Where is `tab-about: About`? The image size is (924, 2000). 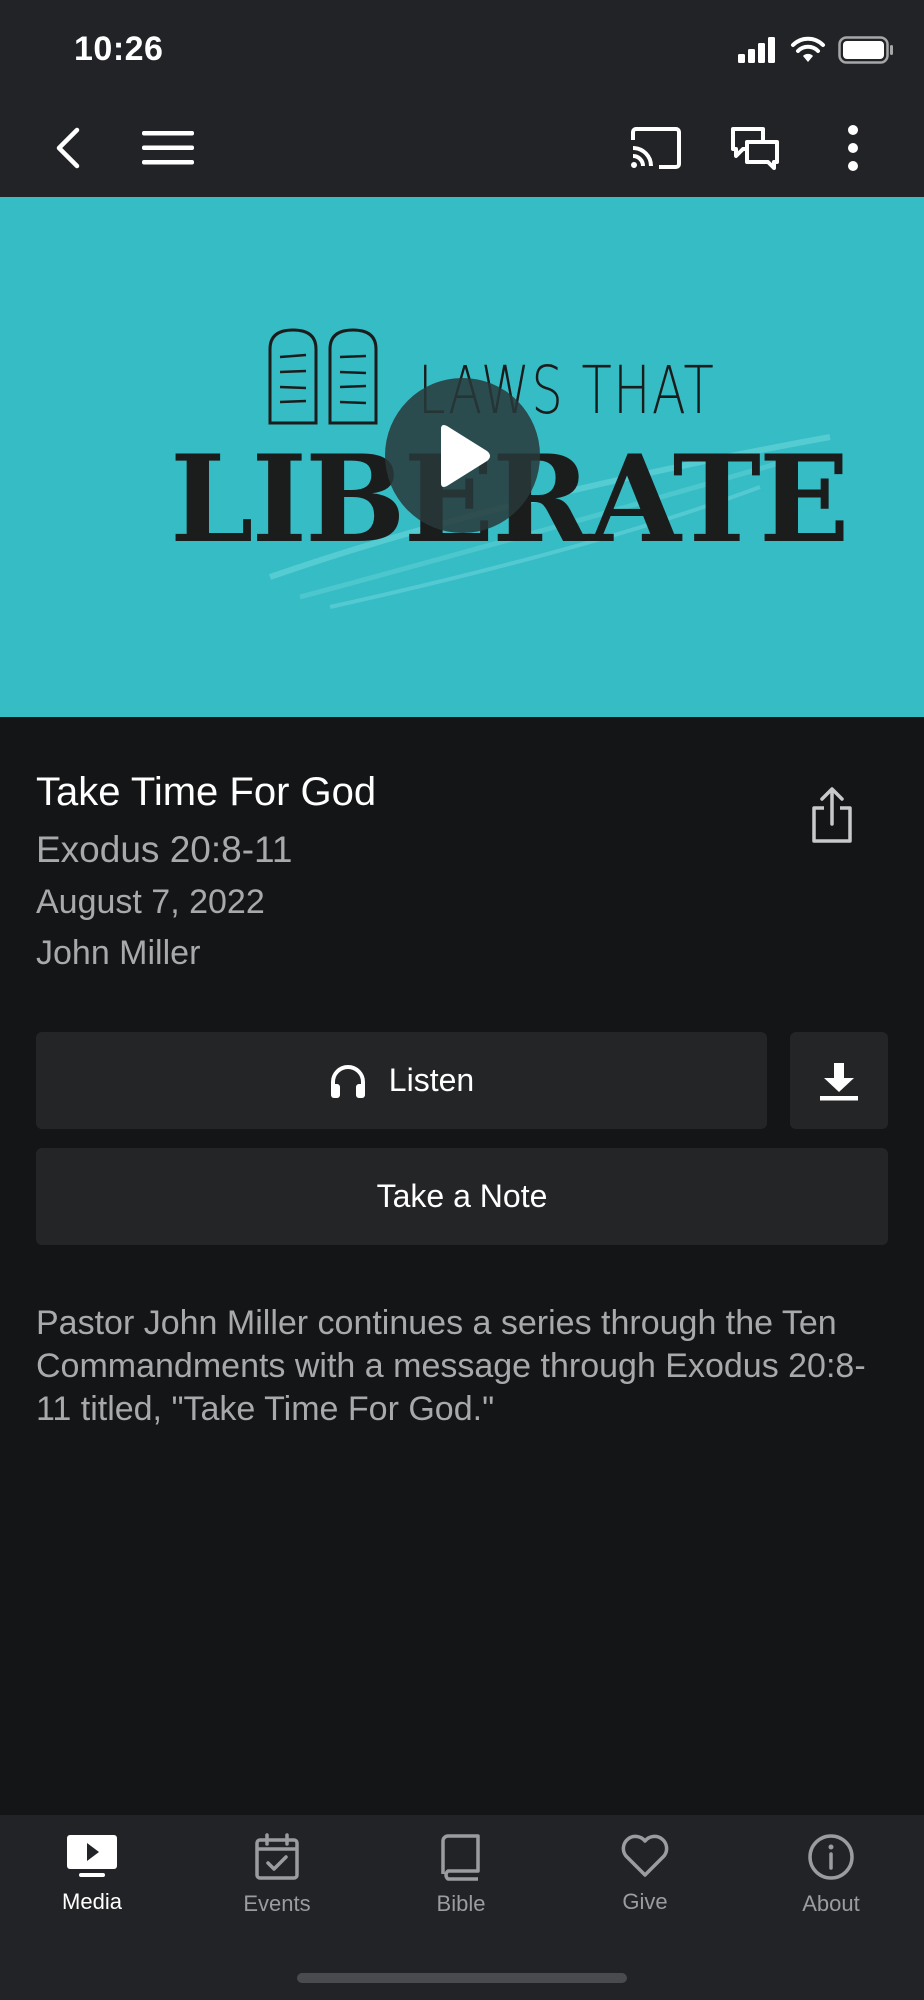
tab-about: About is located at coordinates (831, 1875).